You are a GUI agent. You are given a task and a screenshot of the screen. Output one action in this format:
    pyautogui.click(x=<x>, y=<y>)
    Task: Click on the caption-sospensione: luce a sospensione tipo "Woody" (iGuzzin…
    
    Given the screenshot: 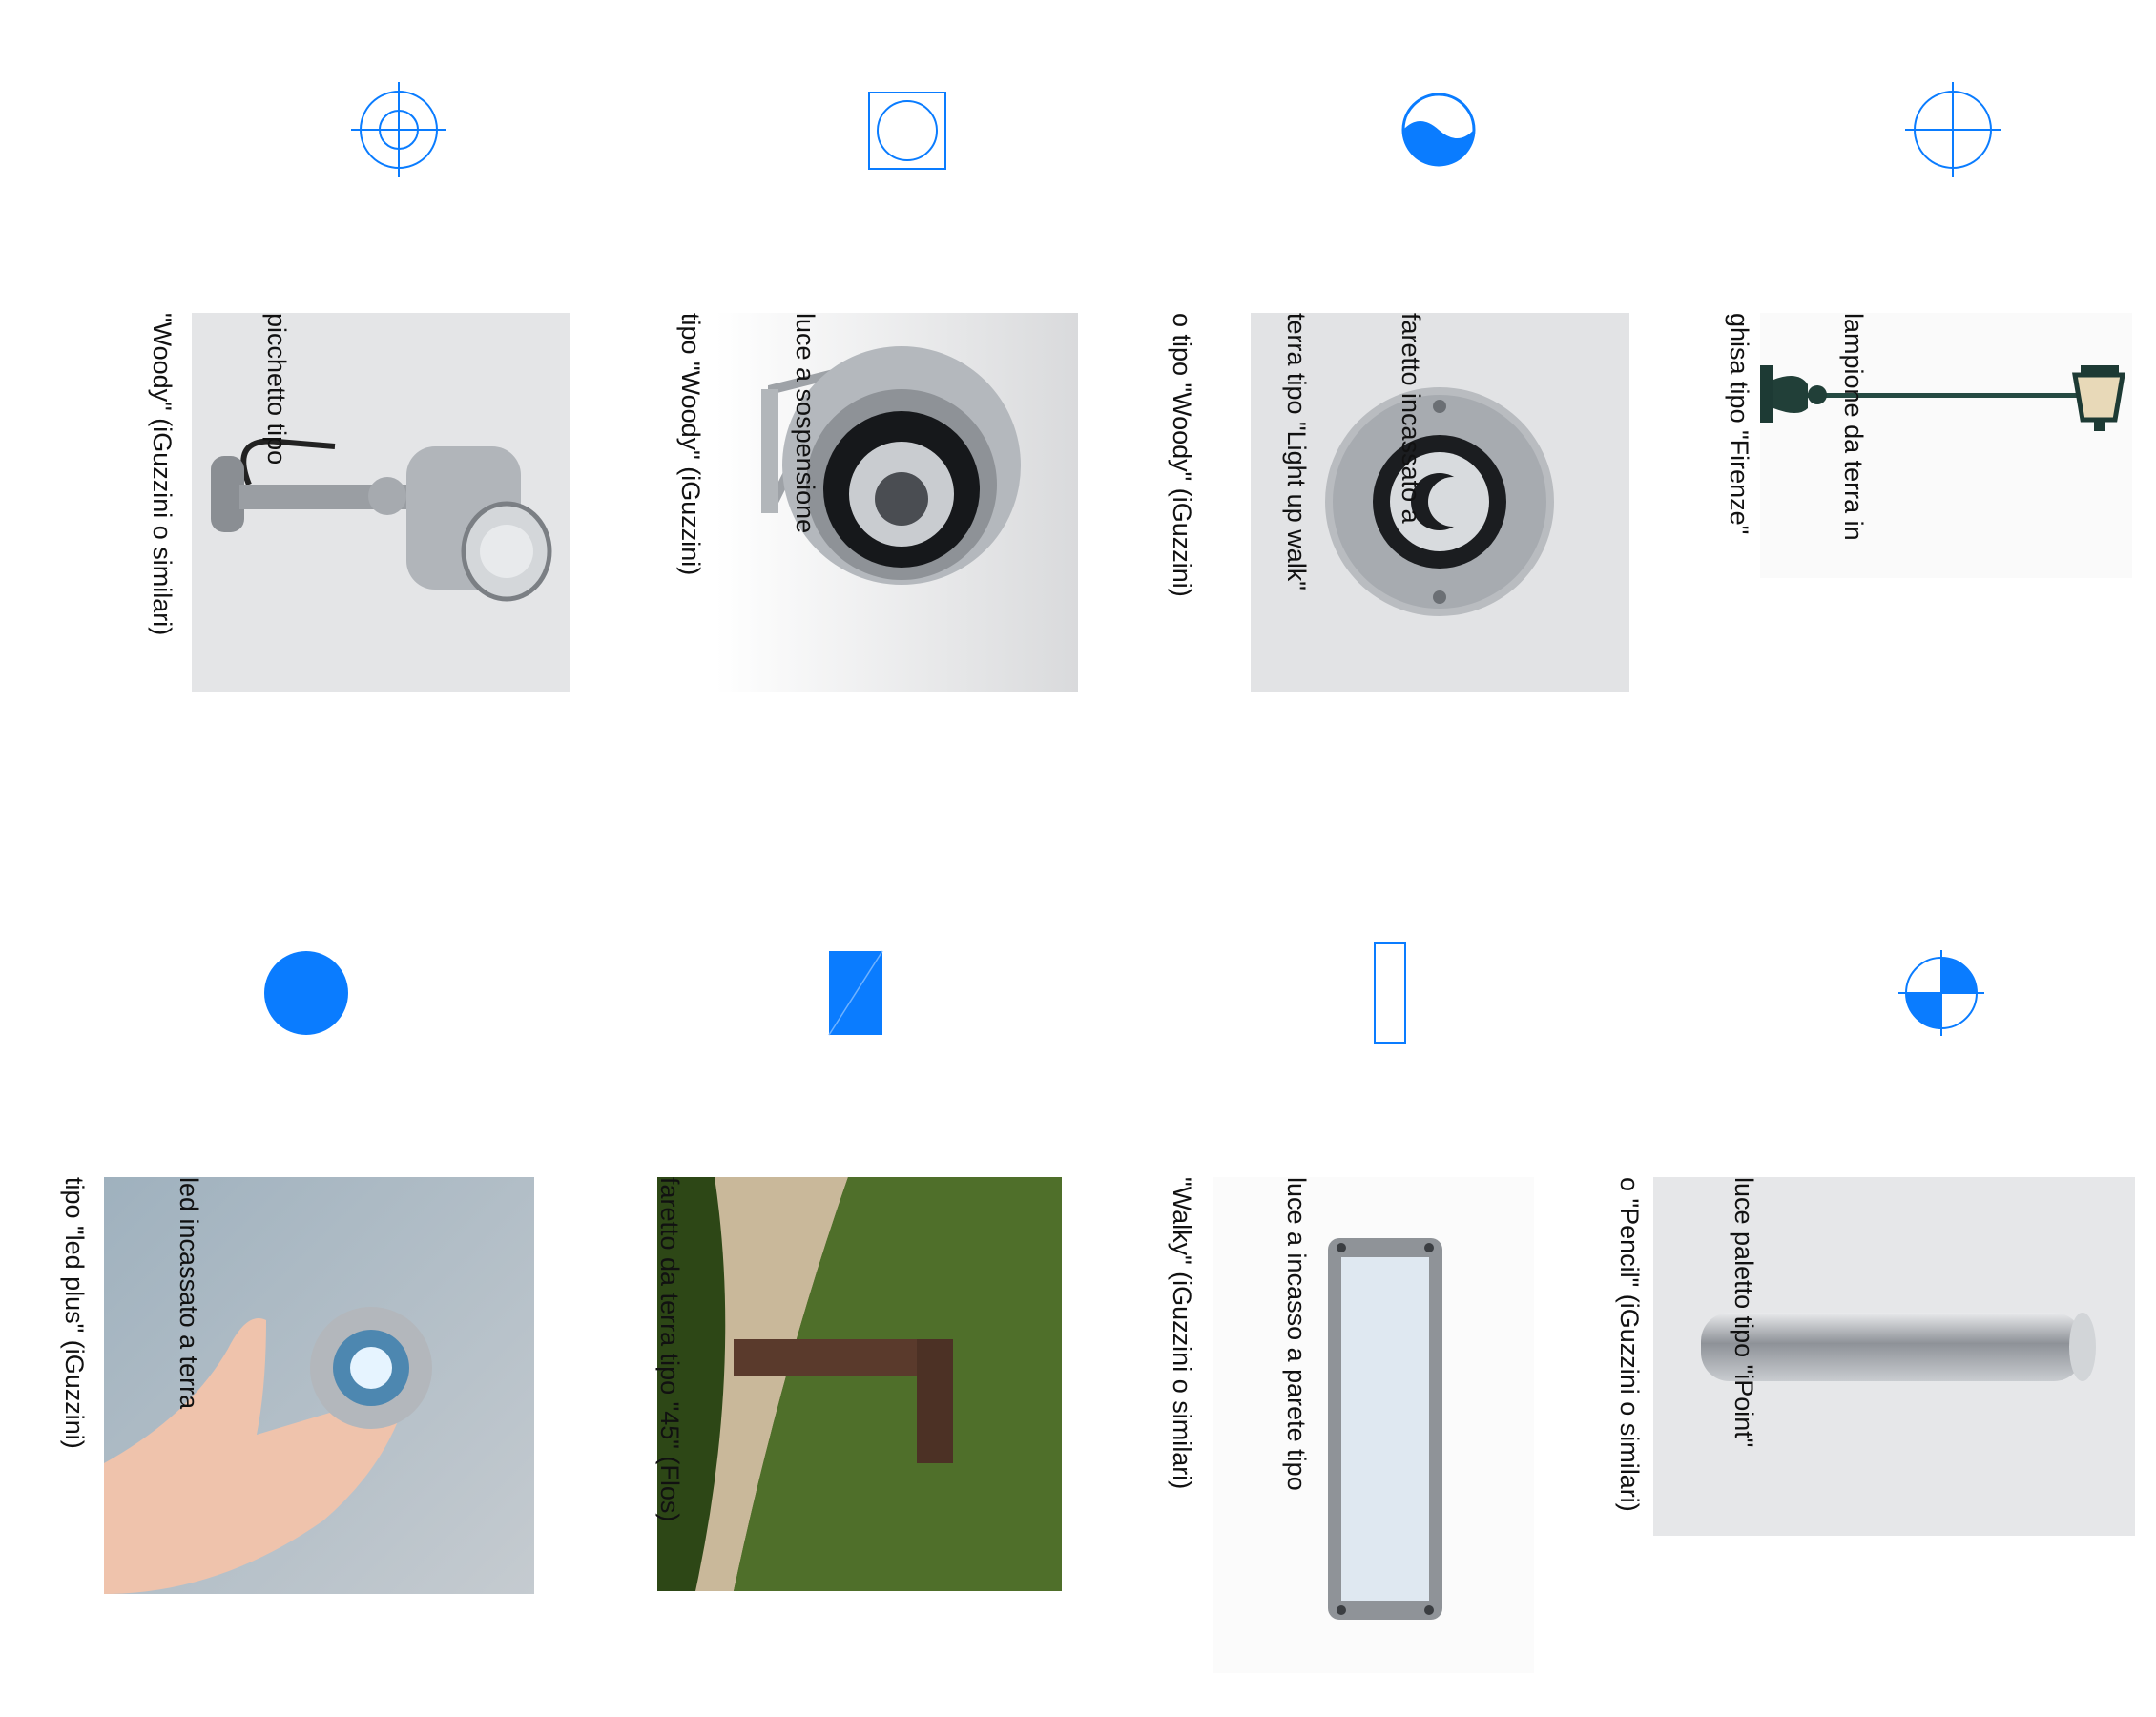 What is the action you would take?
    pyautogui.click(x=767, y=475)
    